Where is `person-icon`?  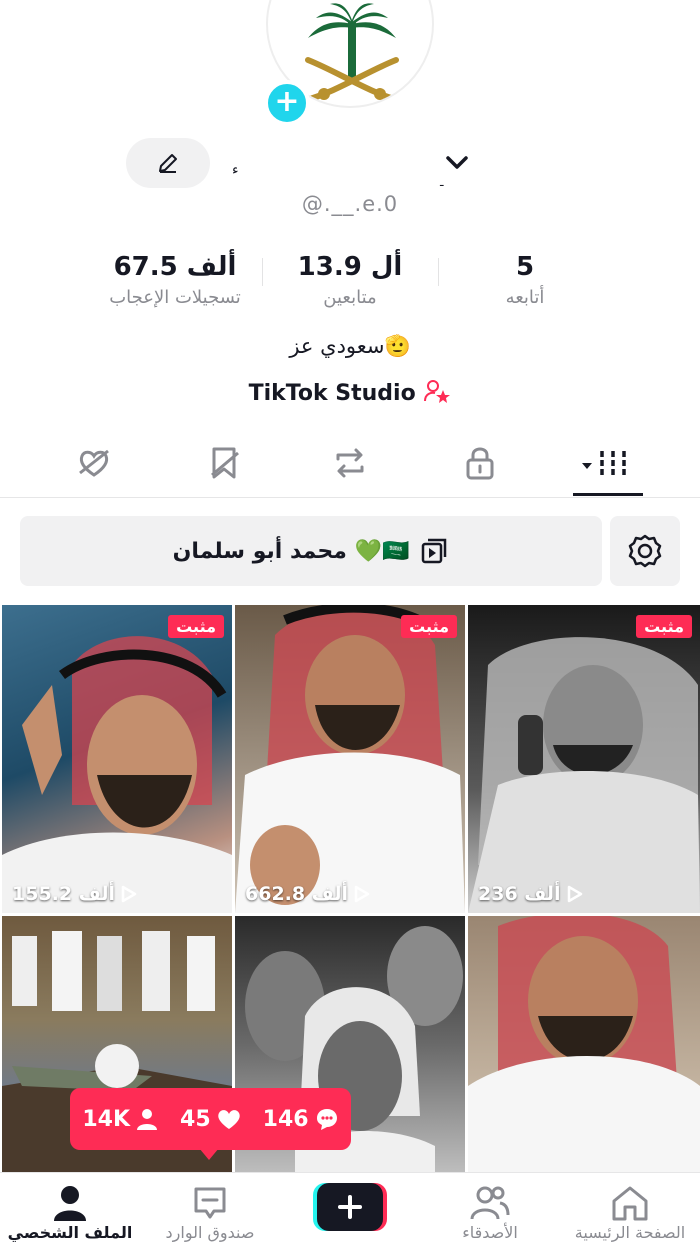
person-icon is located at coordinates (147, 1119).